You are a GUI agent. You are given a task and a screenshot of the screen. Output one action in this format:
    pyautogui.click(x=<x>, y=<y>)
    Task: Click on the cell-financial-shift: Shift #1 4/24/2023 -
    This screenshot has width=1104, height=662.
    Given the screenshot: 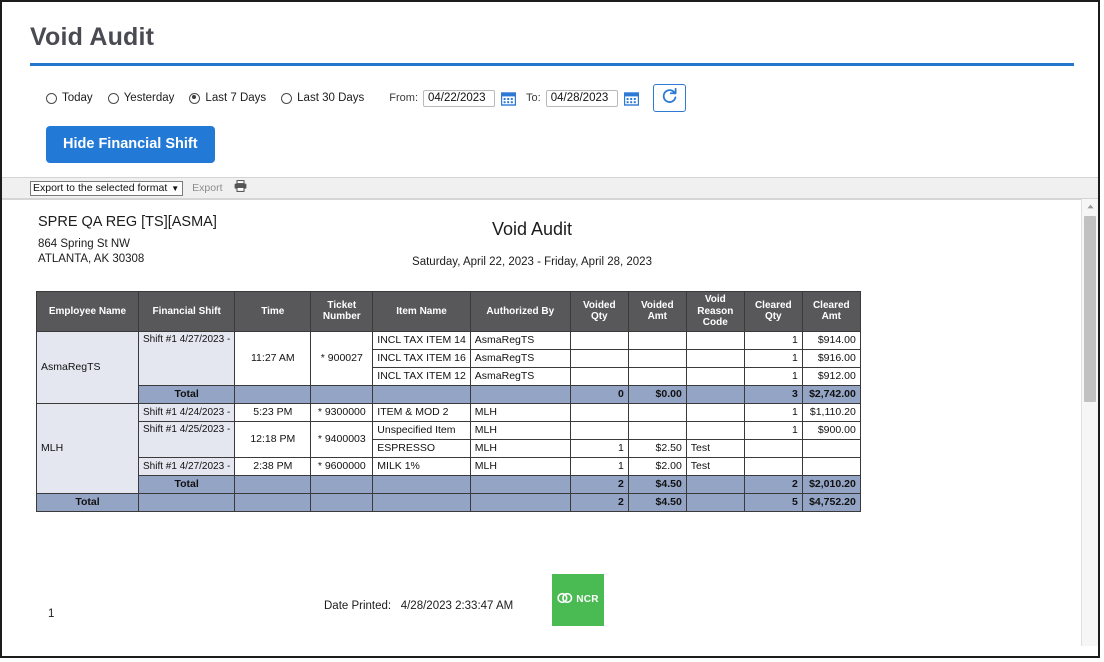 What is the action you would take?
    pyautogui.click(x=186, y=412)
    